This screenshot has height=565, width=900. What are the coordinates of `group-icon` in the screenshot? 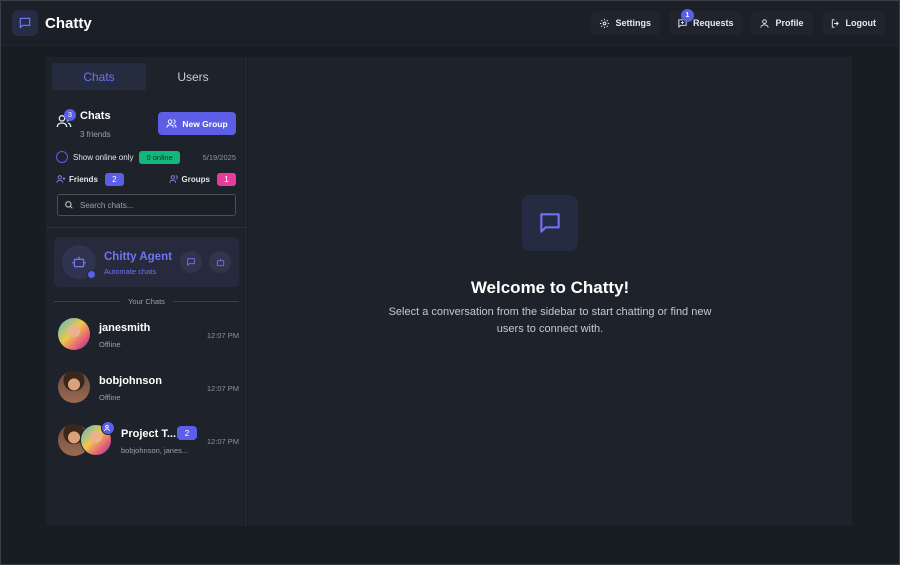 It's located at (108, 428).